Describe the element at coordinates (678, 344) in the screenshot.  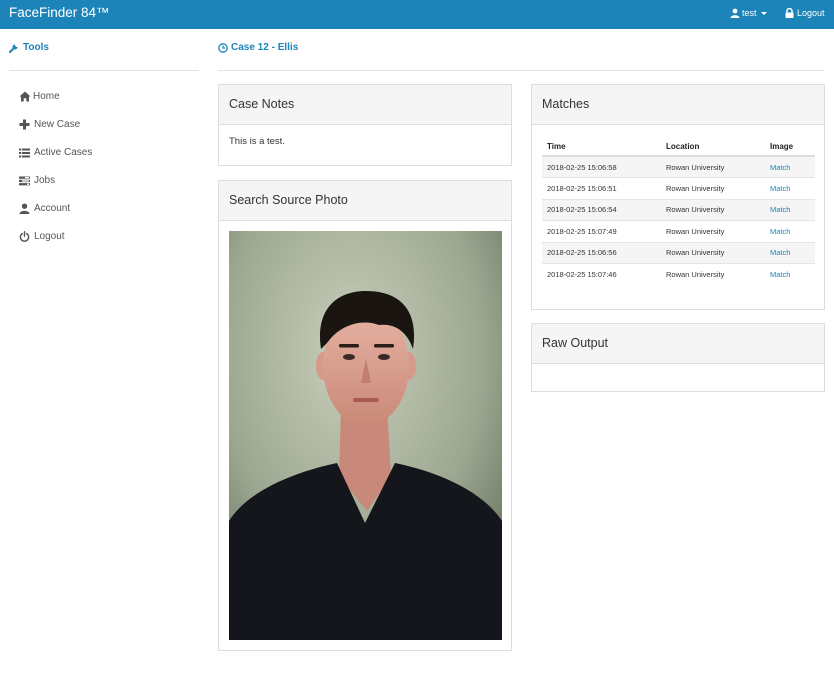
I see `raw-output-heading: Raw Output` at that location.